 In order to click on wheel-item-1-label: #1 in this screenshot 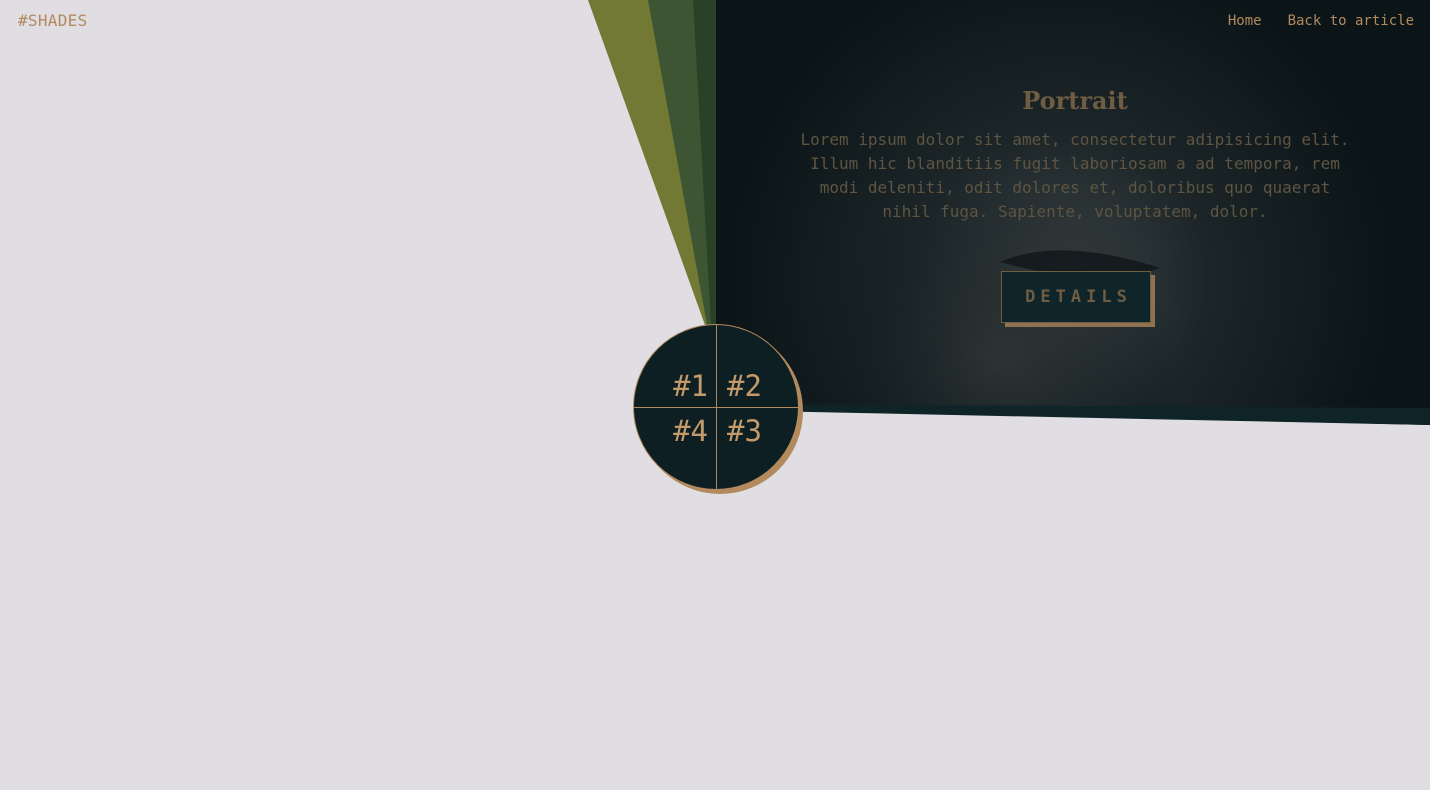, I will do `click(690, 386)`.